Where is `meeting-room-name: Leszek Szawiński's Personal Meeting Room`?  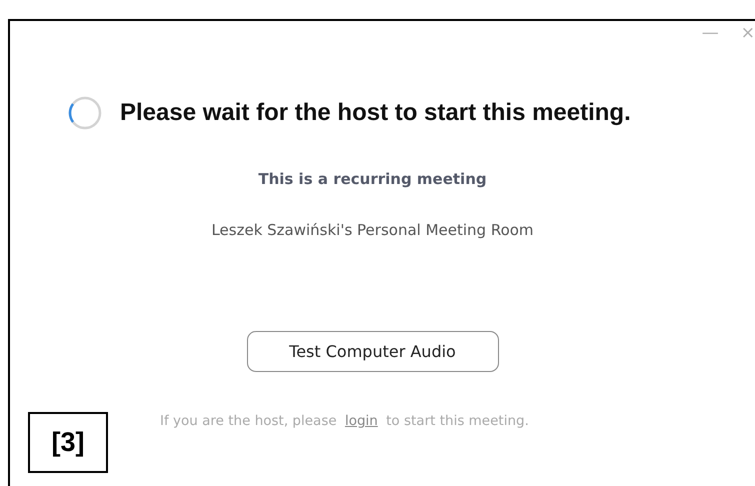
meeting-room-name: Leszek Szawiński's Personal Meeting Room is located at coordinates (372, 230).